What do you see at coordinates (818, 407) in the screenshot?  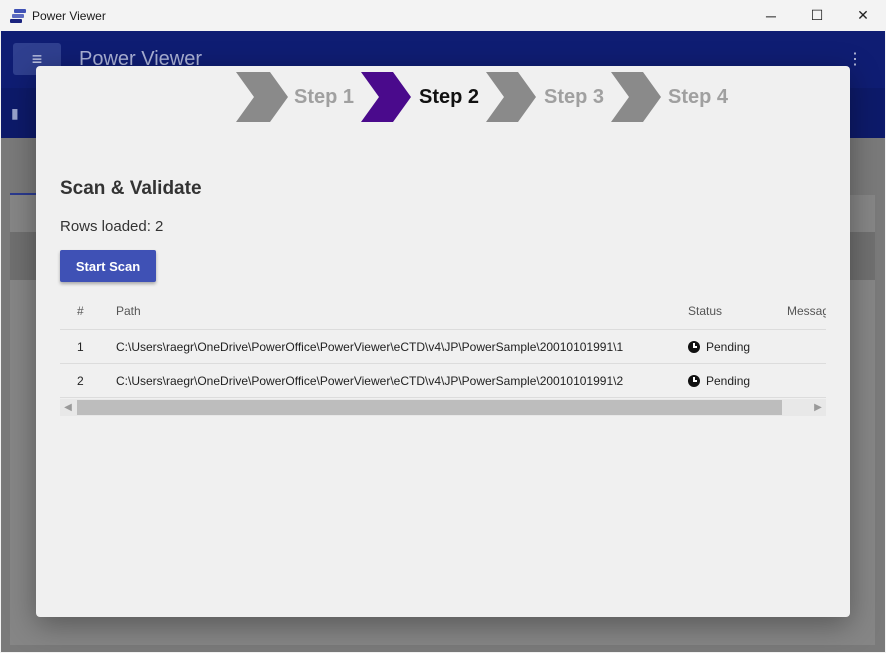 I see `scroll-right-icon: ▶` at bounding box center [818, 407].